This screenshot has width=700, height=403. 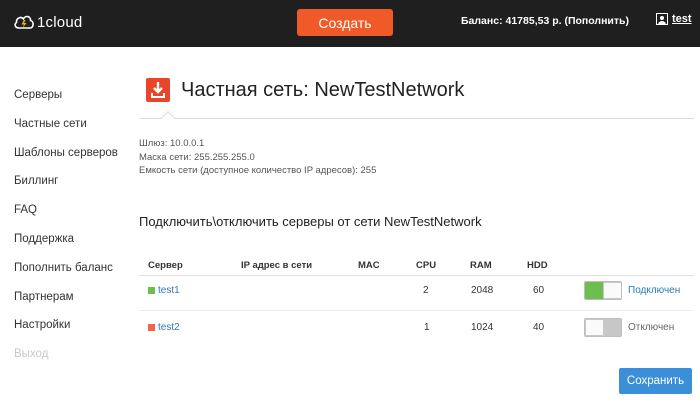 I want to click on sidebar-item-top-up-balance: Пополнить баланс, so click(x=74, y=276).